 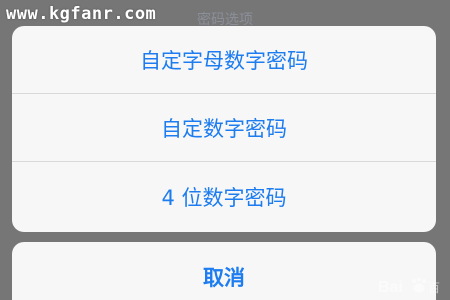 I want to click on baidu-logo-icon: Bai 百, so click(x=409, y=286).